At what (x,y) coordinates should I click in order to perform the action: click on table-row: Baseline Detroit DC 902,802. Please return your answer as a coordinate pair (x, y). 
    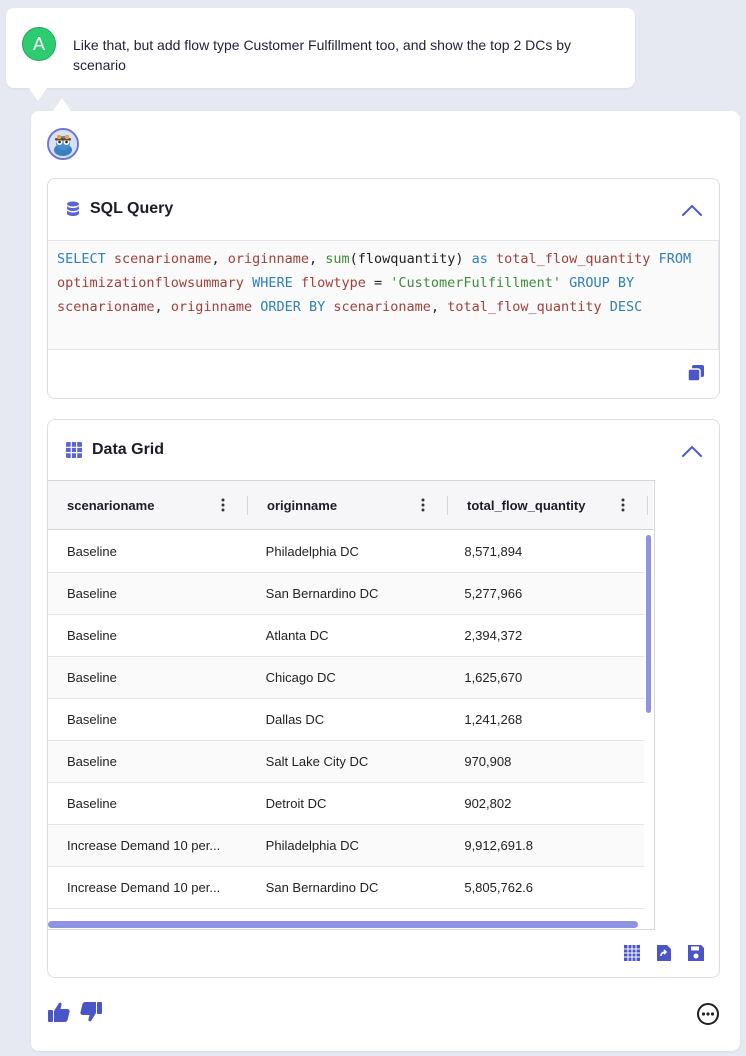
    Looking at the image, I should click on (346, 804).